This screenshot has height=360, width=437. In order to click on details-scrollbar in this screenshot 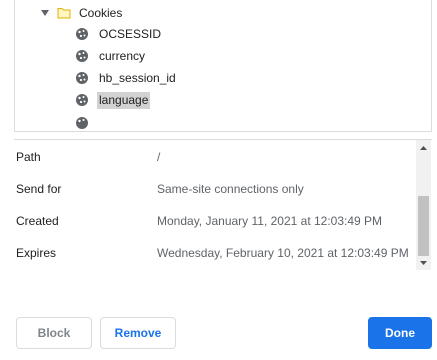, I will do `click(423, 205)`.